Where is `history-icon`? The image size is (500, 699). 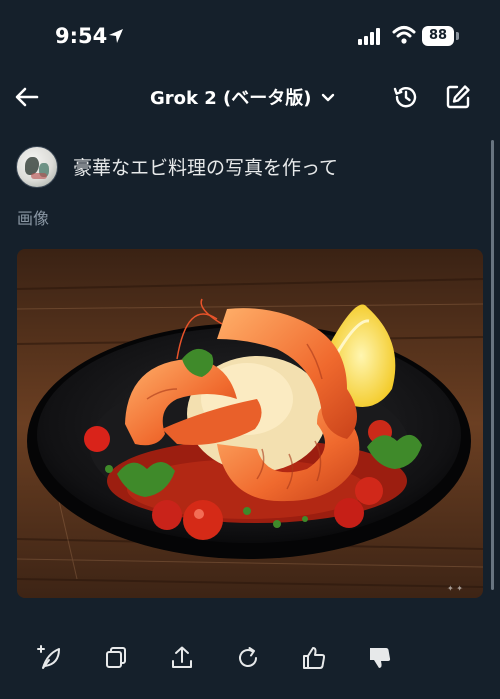
history-icon is located at coordinates (405, 97).